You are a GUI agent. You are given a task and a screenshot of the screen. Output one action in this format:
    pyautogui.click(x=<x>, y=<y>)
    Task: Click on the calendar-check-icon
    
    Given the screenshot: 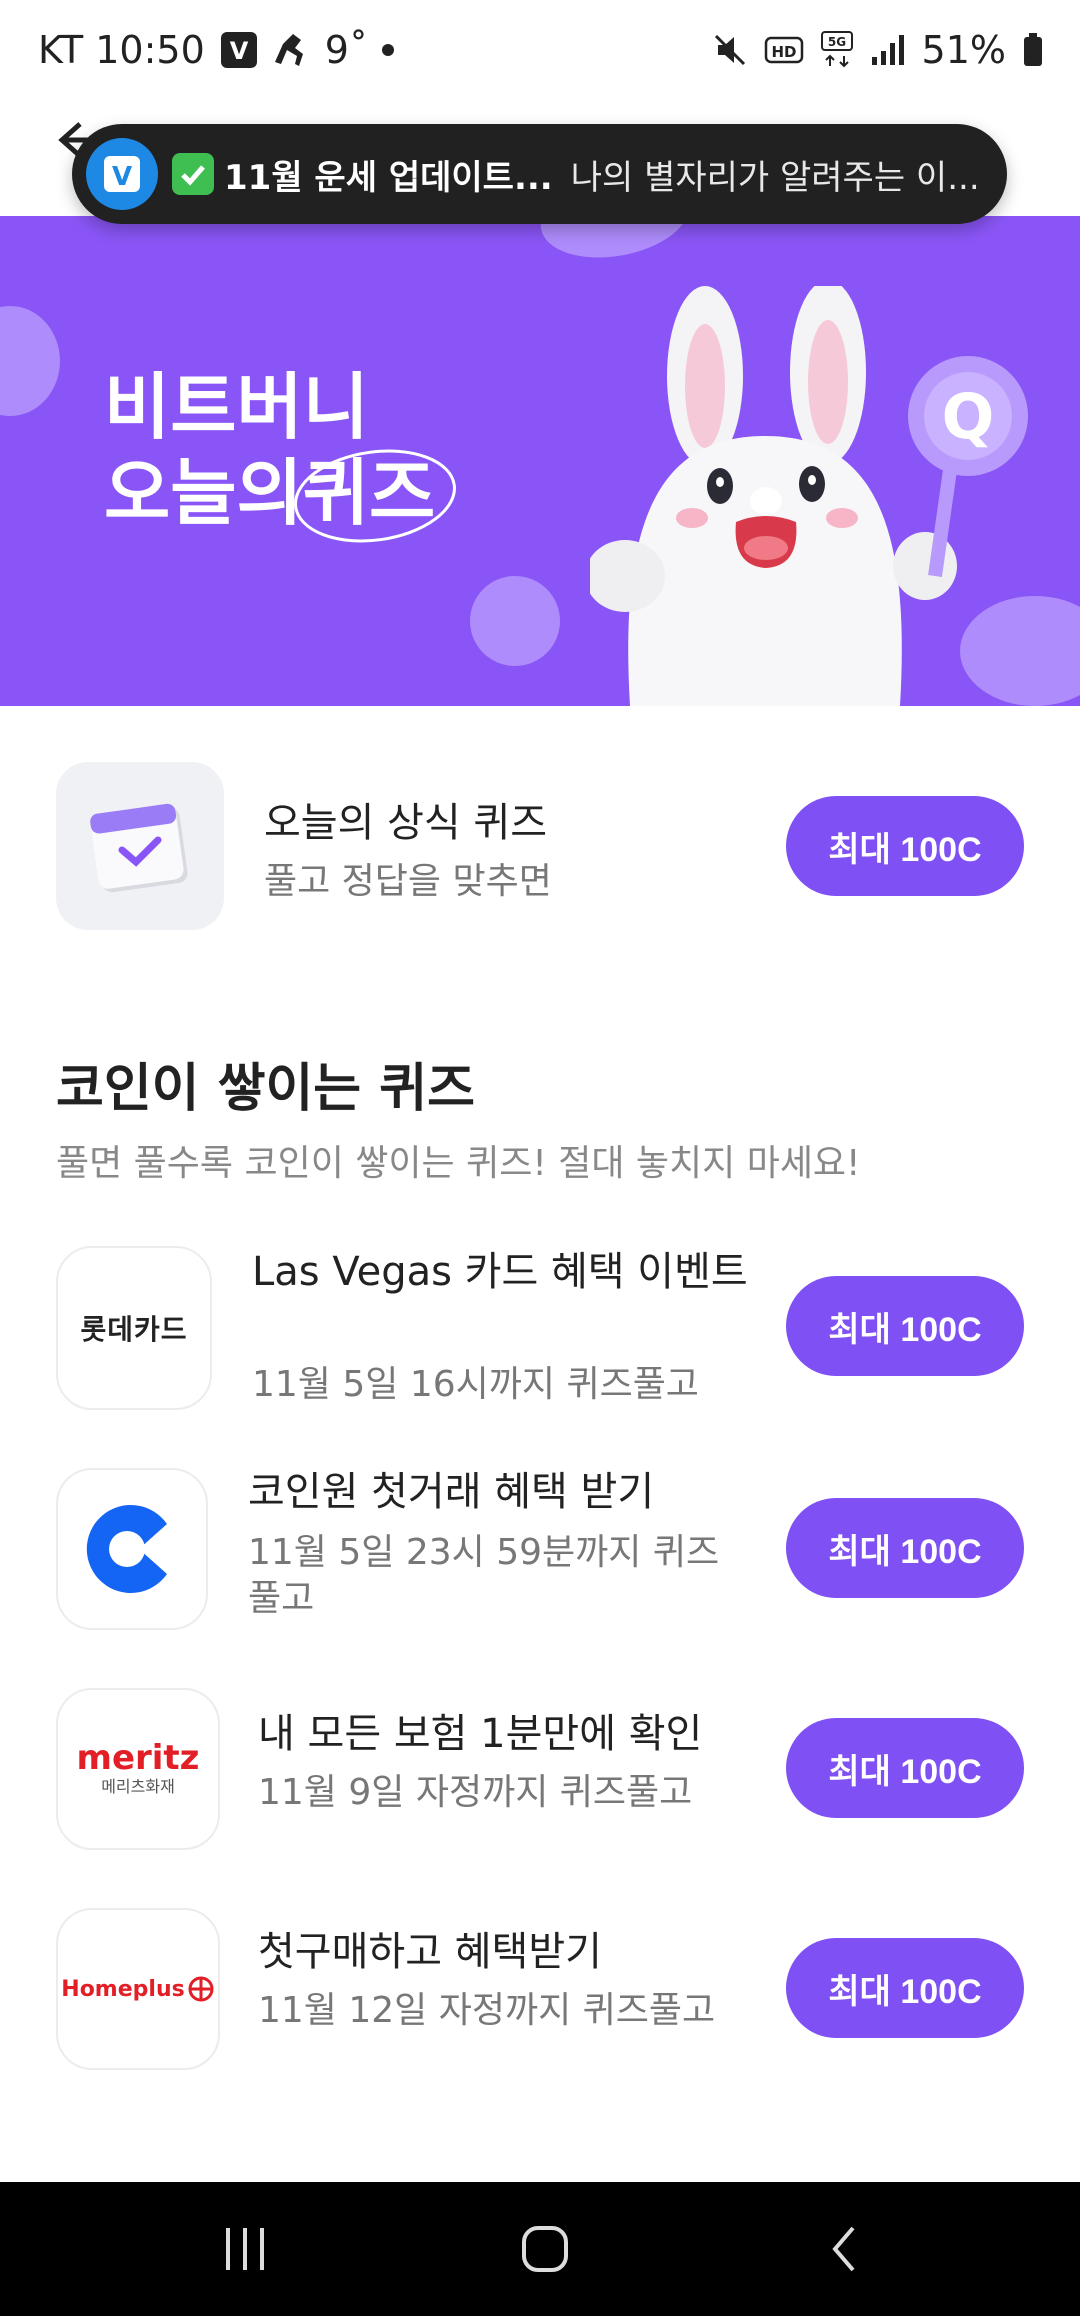 What is the action you would take?
    pyautogui.click(x=140, y=846)
    